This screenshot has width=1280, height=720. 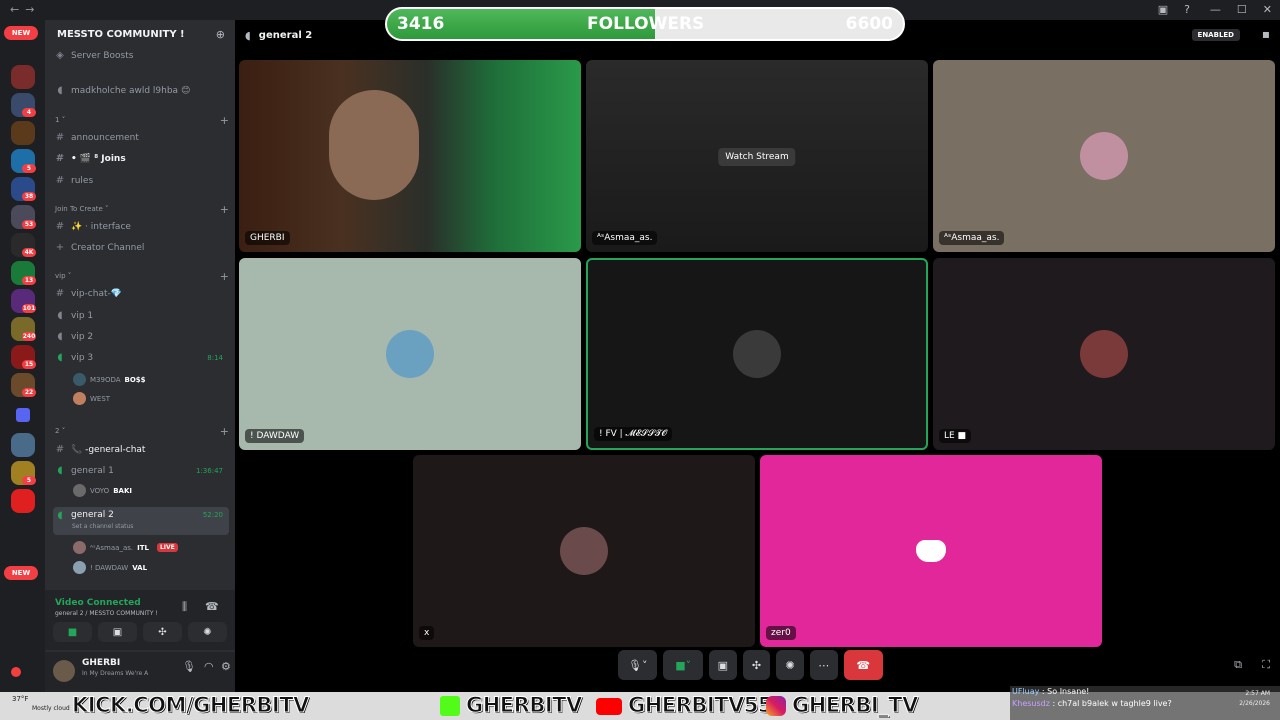 What do you see at coordinates (142, 120) in the screenshot?
I see `category-header: 1 ˅ +` at bounding box center [142, 120].